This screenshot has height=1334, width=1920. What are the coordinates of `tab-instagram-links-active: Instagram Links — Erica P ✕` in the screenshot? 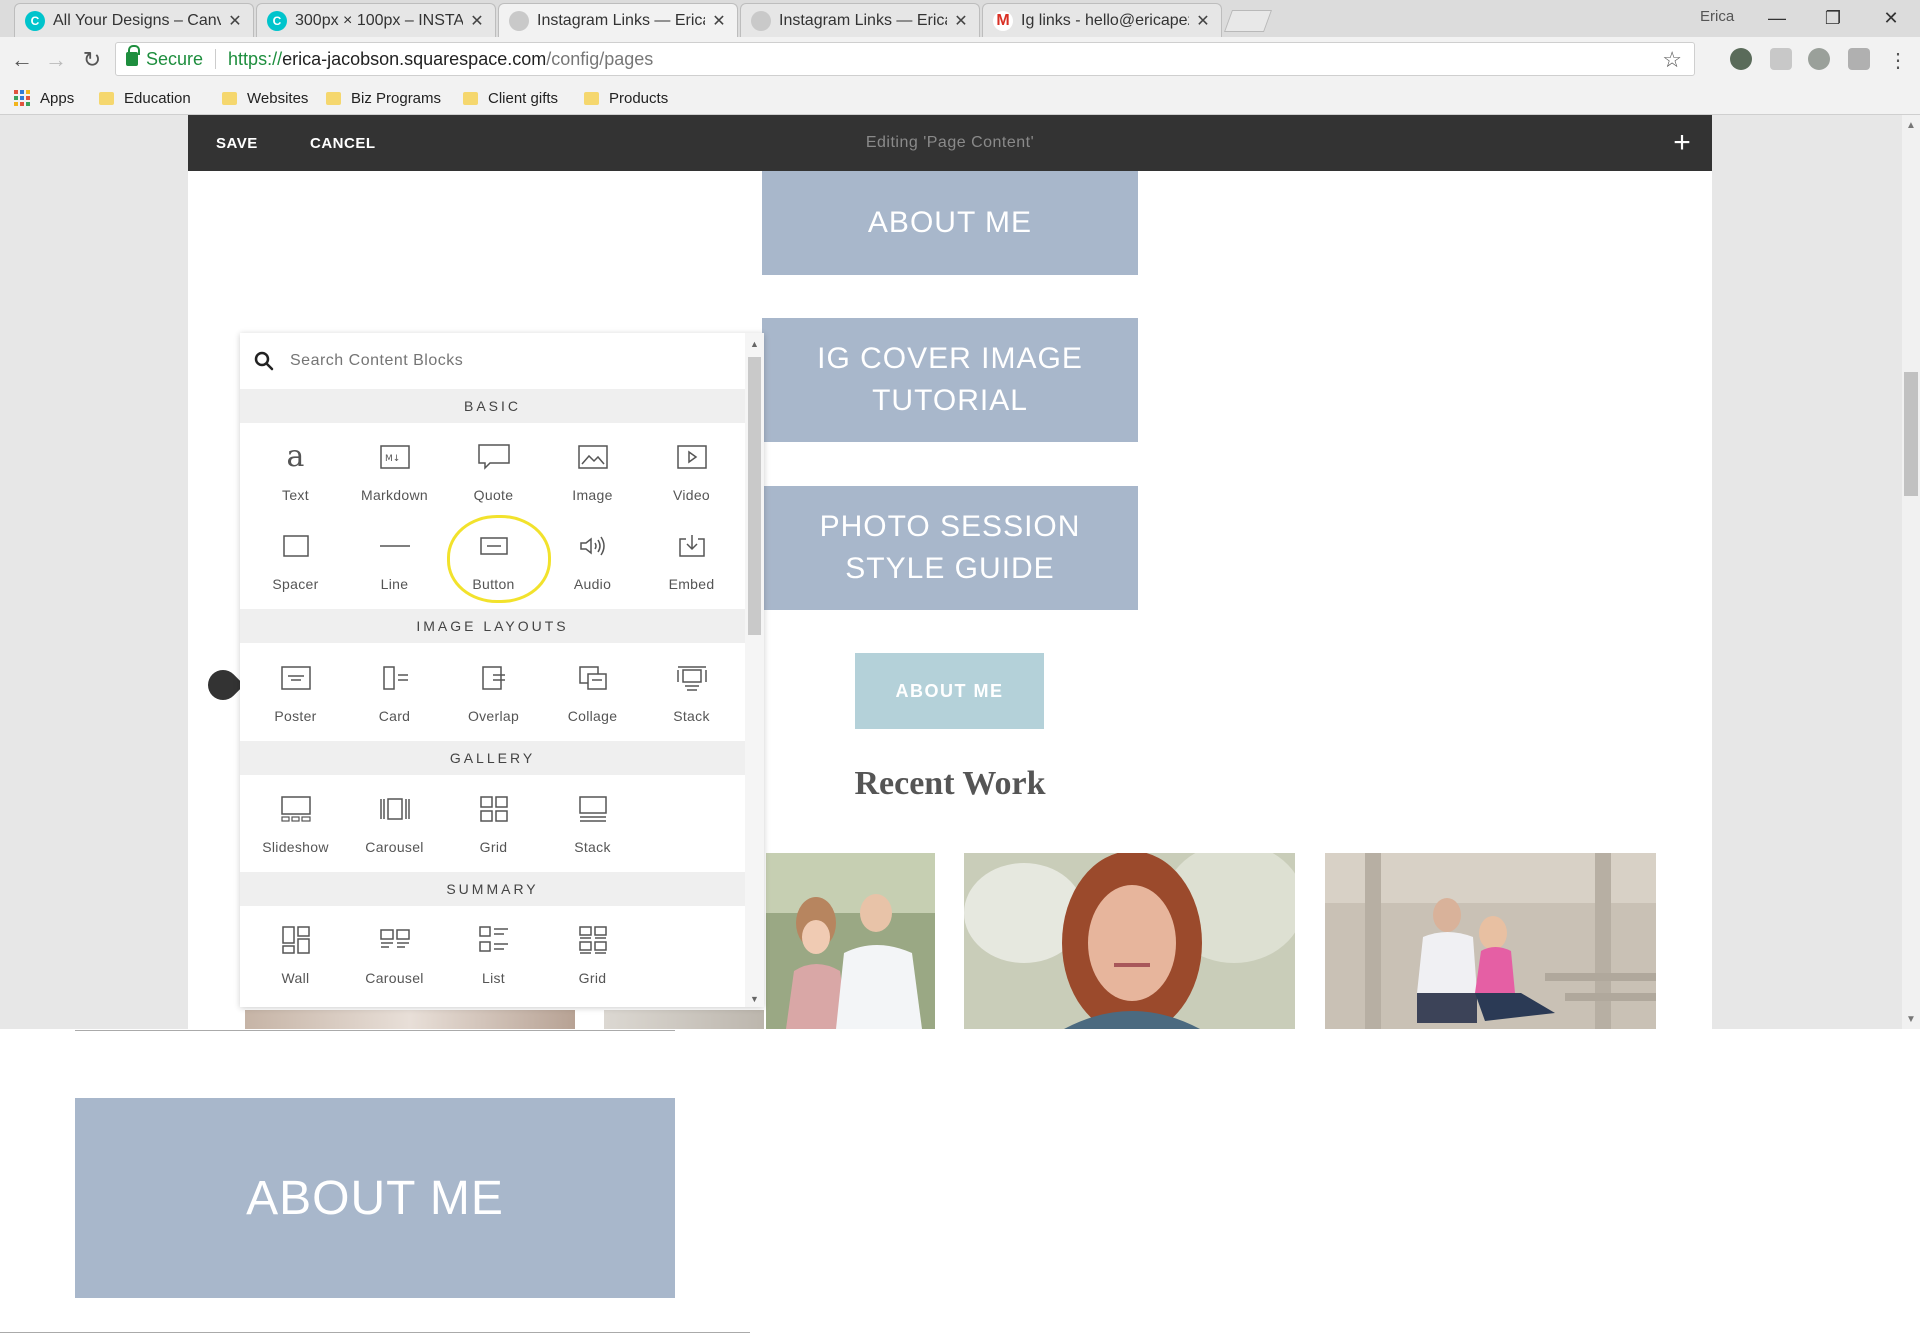 It's located at (618, 20).